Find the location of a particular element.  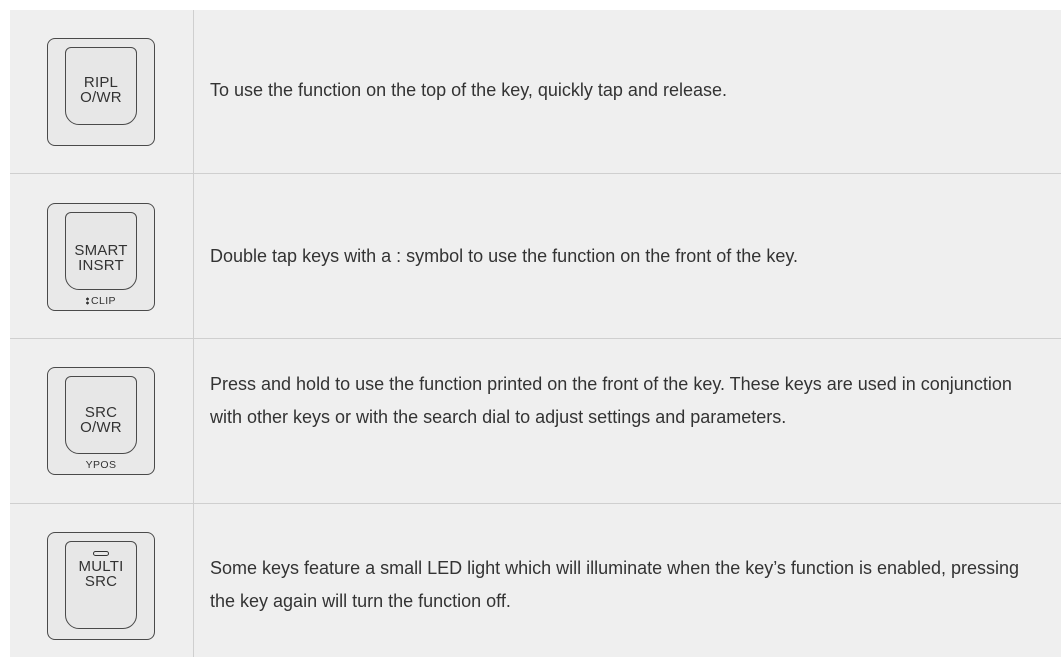

key-ripl-owr: RIPL O/WR is located at coordinates (101, 92).